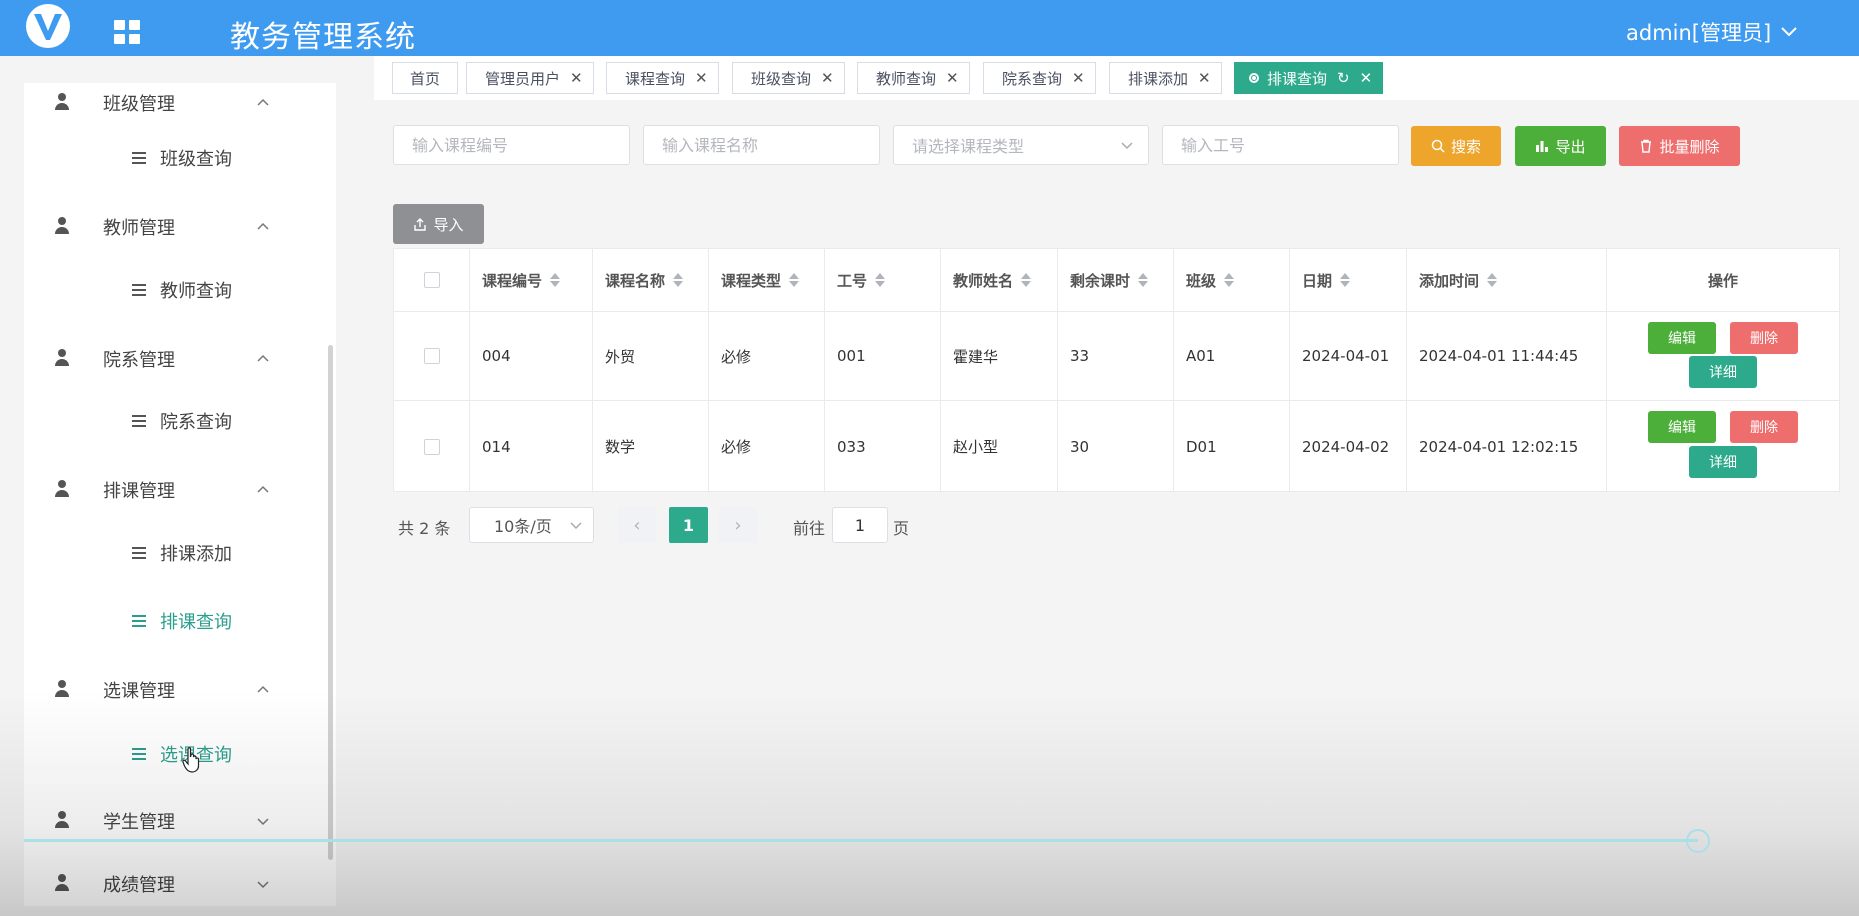  Describe the element at coordinates (530, 78) in the screenshot. I see `tab-admin-user: 管理员用户 ✕` at that location.